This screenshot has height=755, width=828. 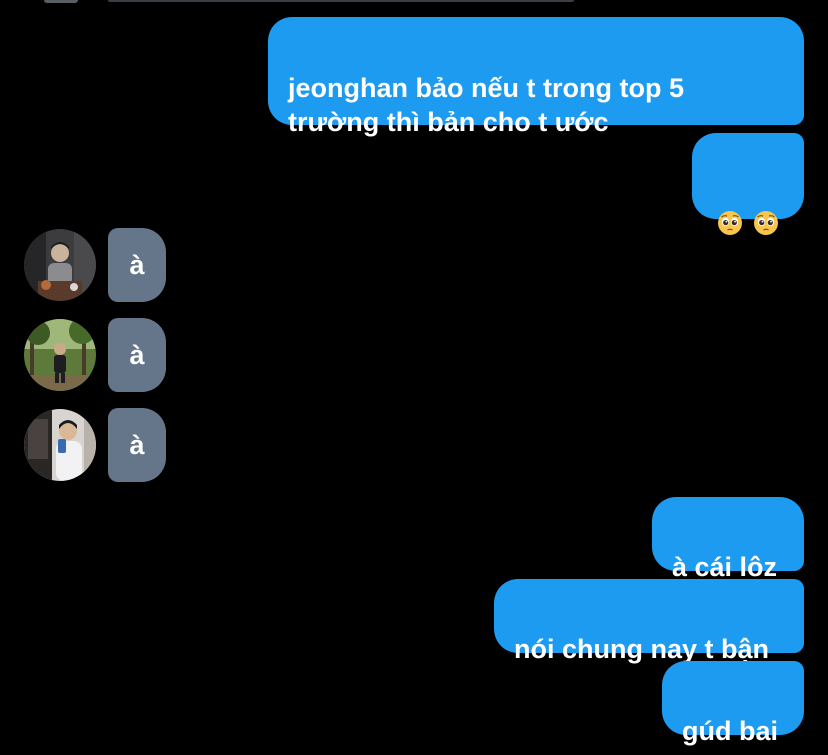 What do you see at coordinates (730, 731) in the screenshot?
I see `message-text: gúd bai` at bounding box center [730, 731].